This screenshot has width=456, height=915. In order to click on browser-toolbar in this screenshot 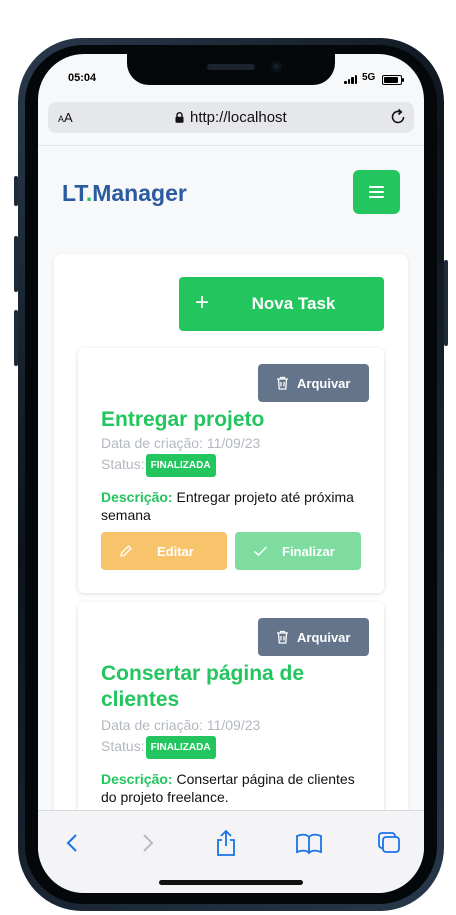, I will do `click(231, 851)`.